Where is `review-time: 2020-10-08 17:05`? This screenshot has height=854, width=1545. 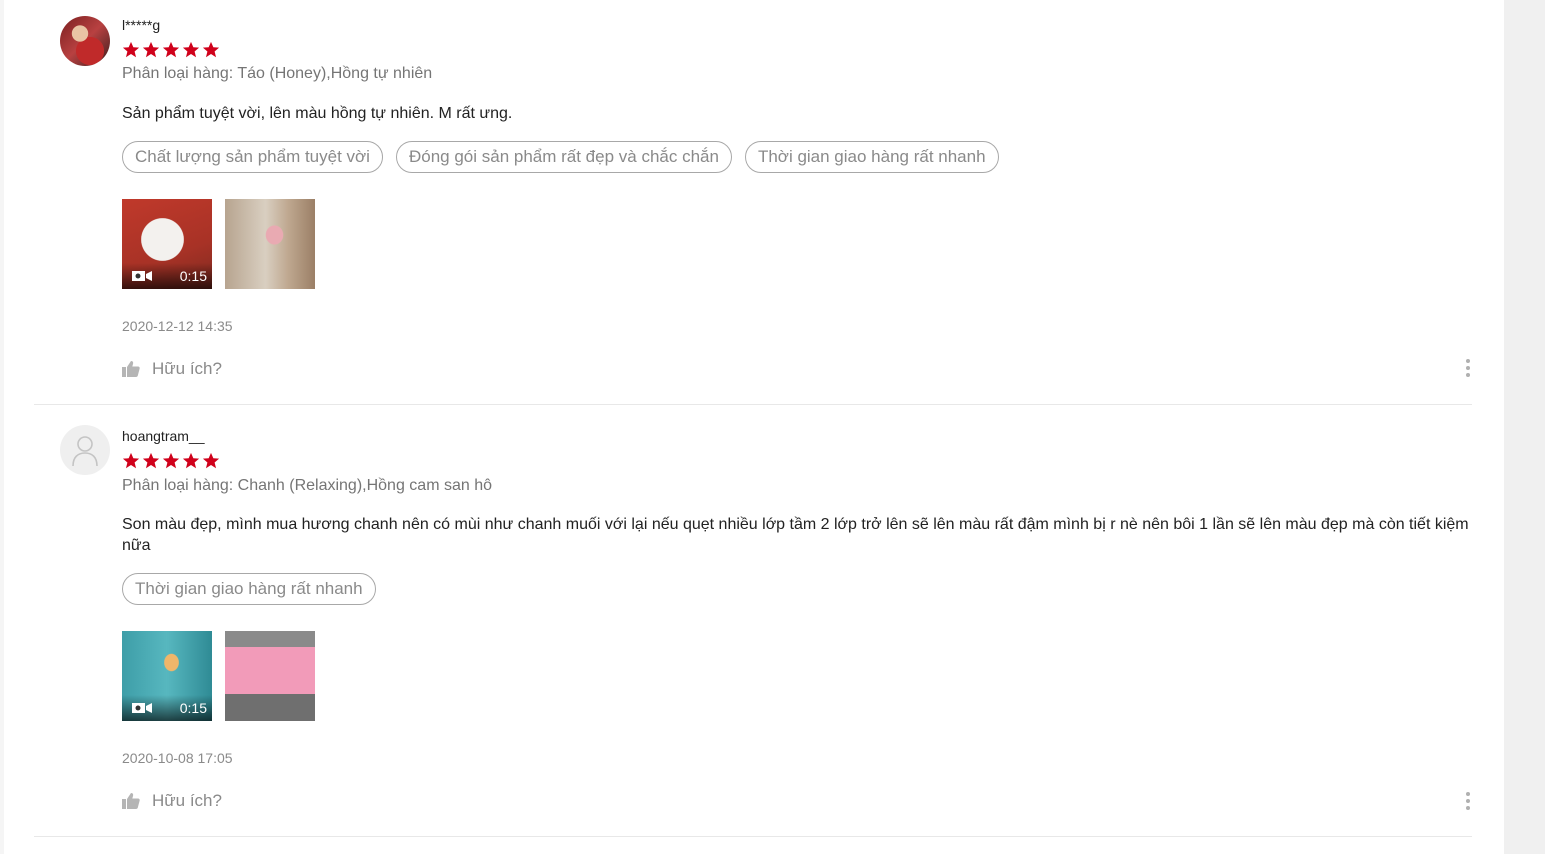
review-time: 2020-10-08 17:05 is located at coordinates (177, 758).